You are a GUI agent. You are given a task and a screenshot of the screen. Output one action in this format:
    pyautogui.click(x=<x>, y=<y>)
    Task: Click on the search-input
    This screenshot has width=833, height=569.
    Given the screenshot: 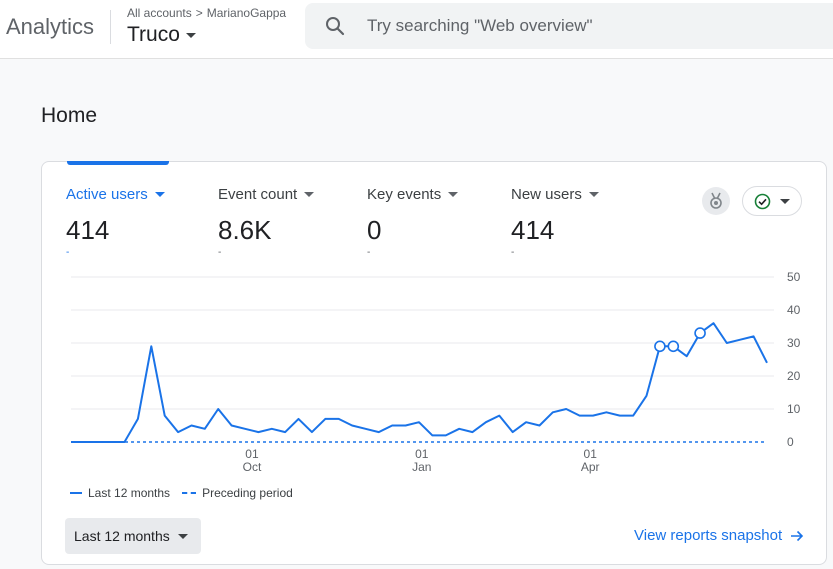 What is the action you would take?
    pyautogui.click(x=587, y=26)
    